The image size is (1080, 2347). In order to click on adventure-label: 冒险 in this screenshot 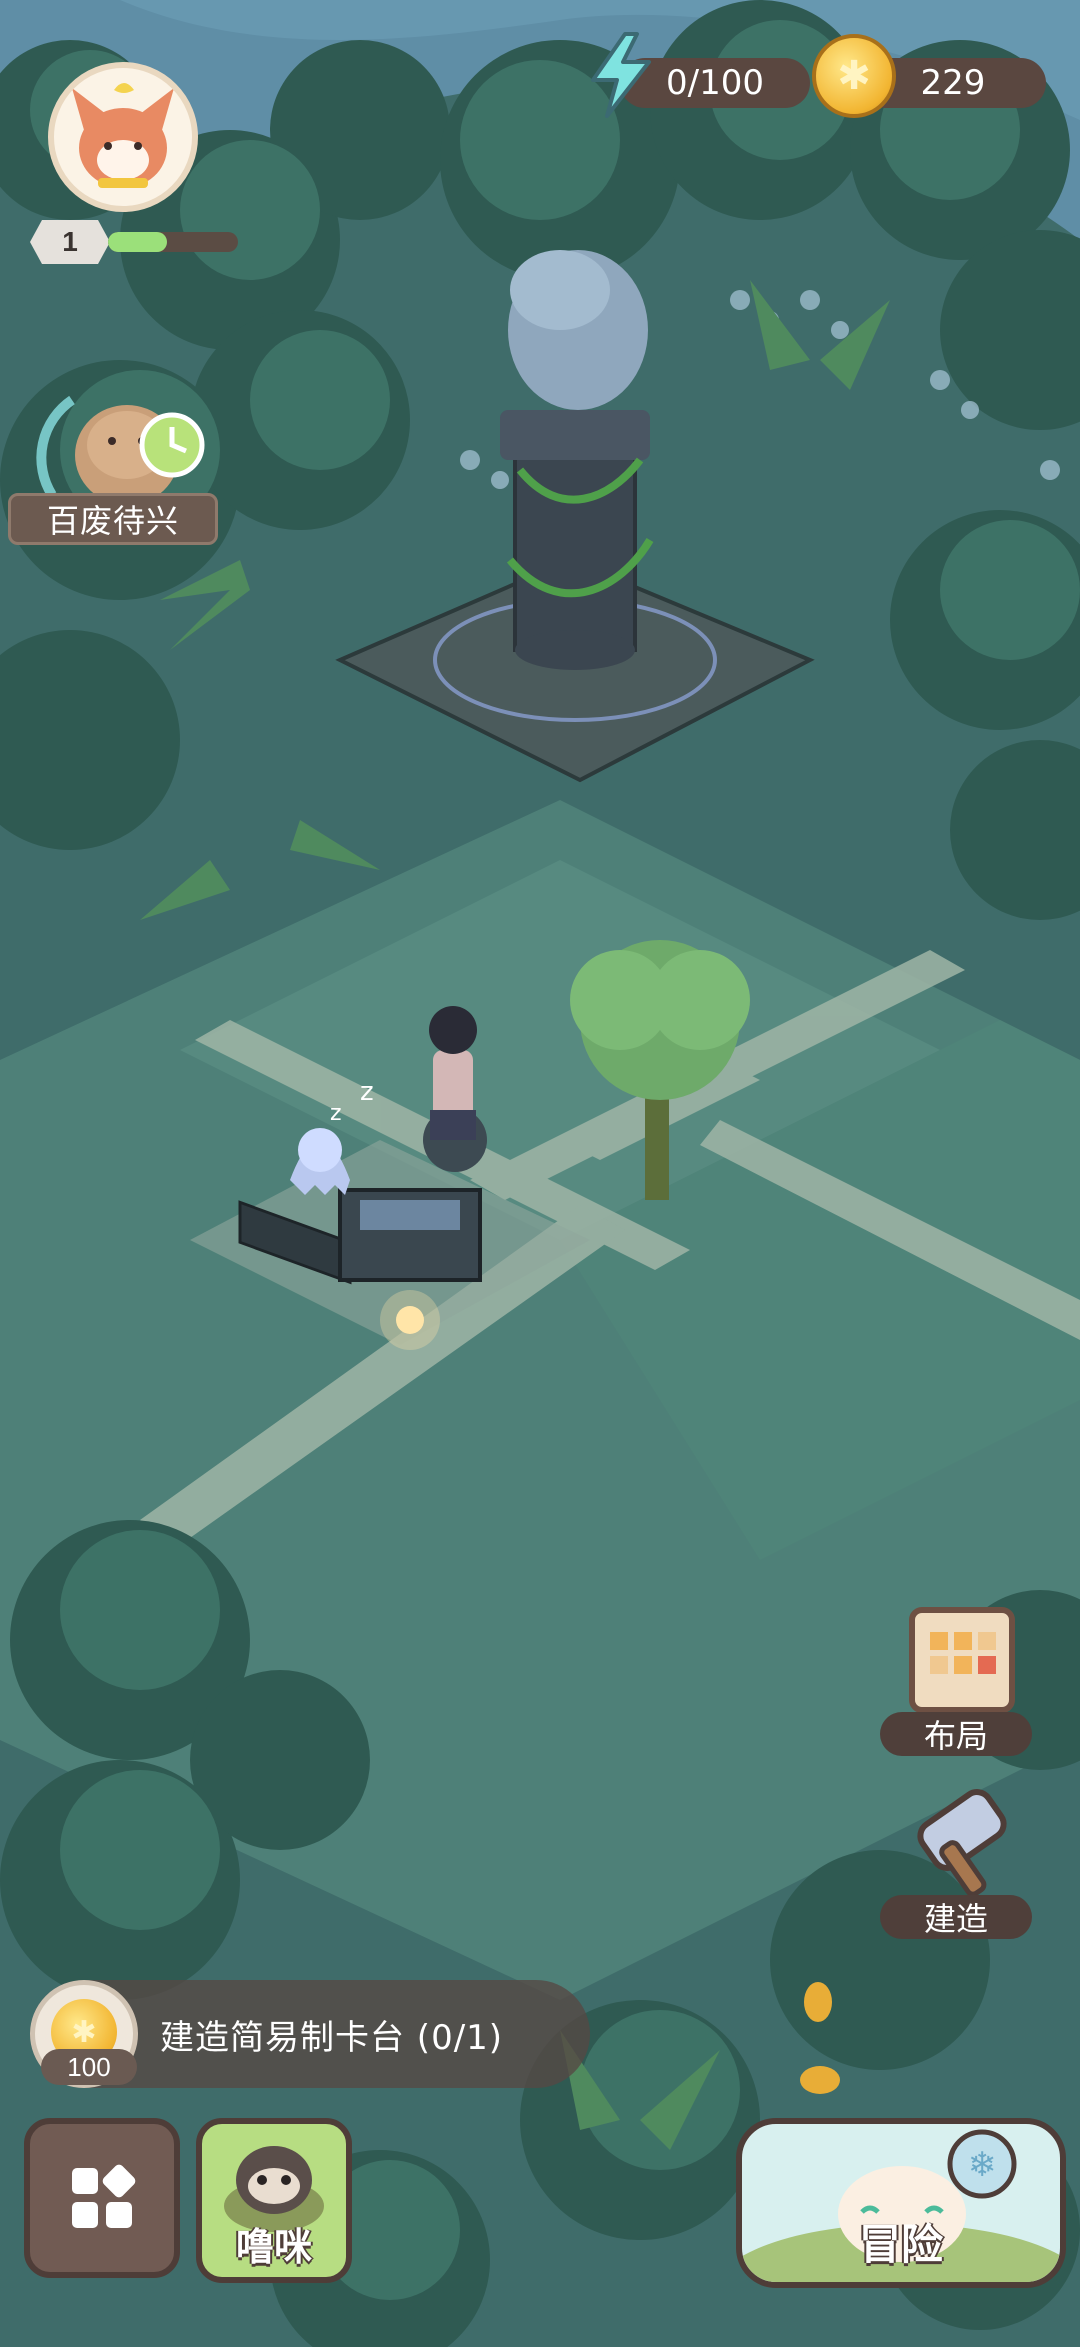, I will do `click(900, 2244)`.